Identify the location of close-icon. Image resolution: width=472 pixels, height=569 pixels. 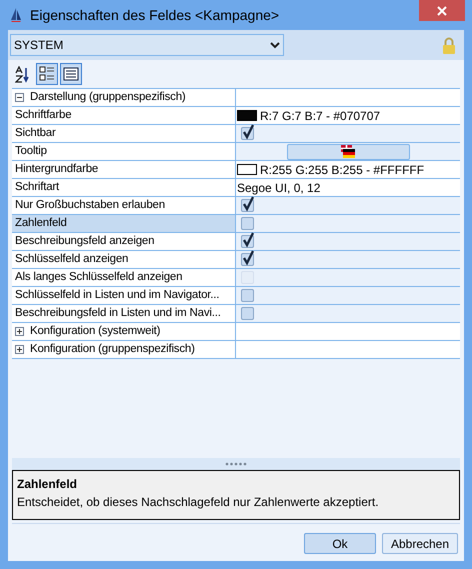
(442, 11).